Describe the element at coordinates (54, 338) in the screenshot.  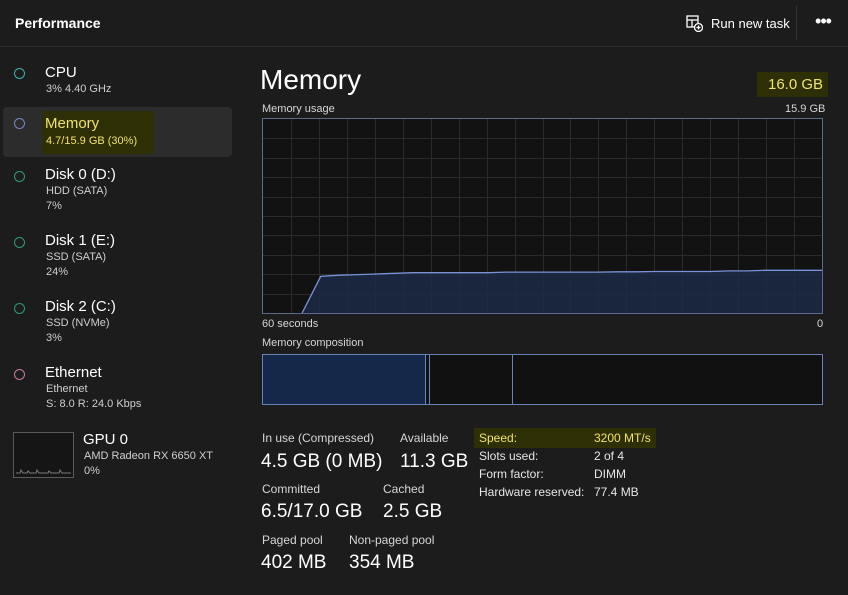
I see `sidebar-item-usage: 3%` at that location.